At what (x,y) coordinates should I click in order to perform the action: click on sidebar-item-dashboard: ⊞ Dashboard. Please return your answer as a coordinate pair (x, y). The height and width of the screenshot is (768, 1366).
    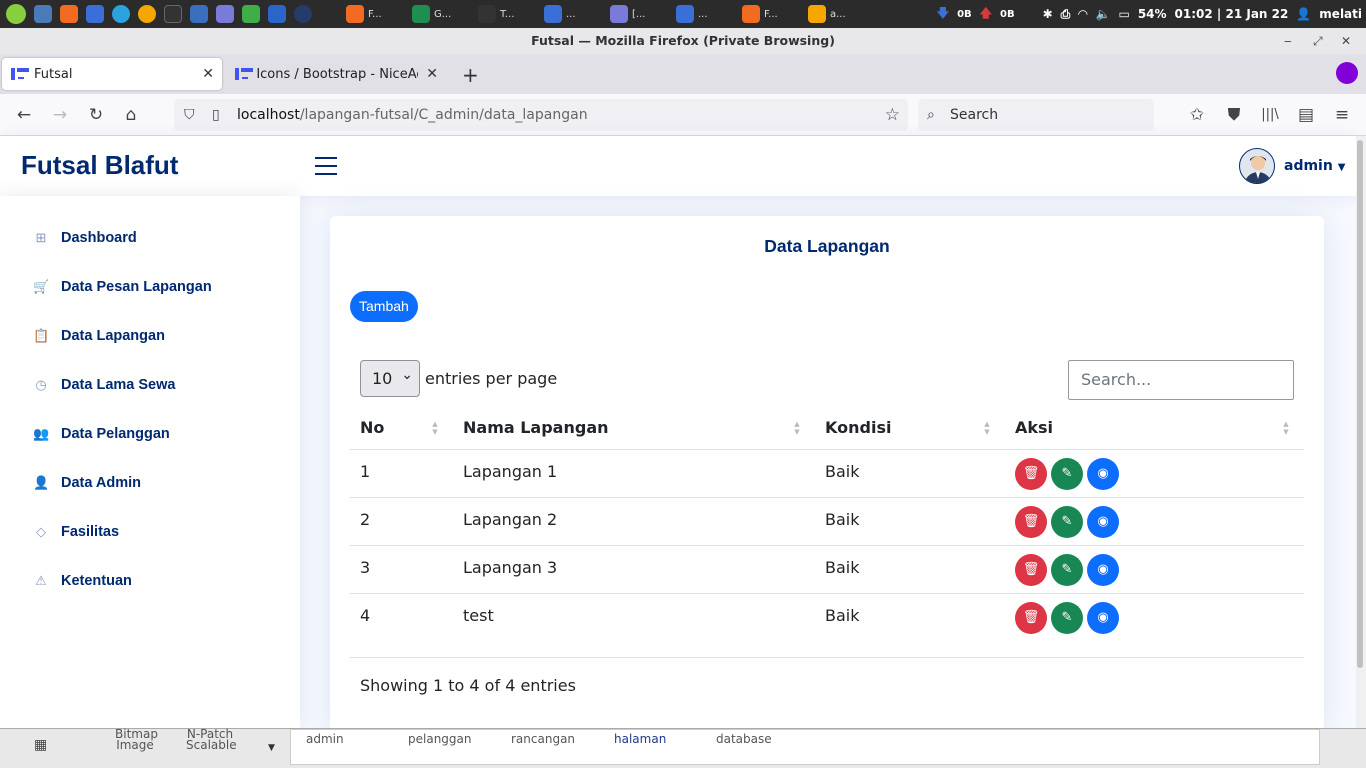
    Looking at the image, I should click on (85, 238).